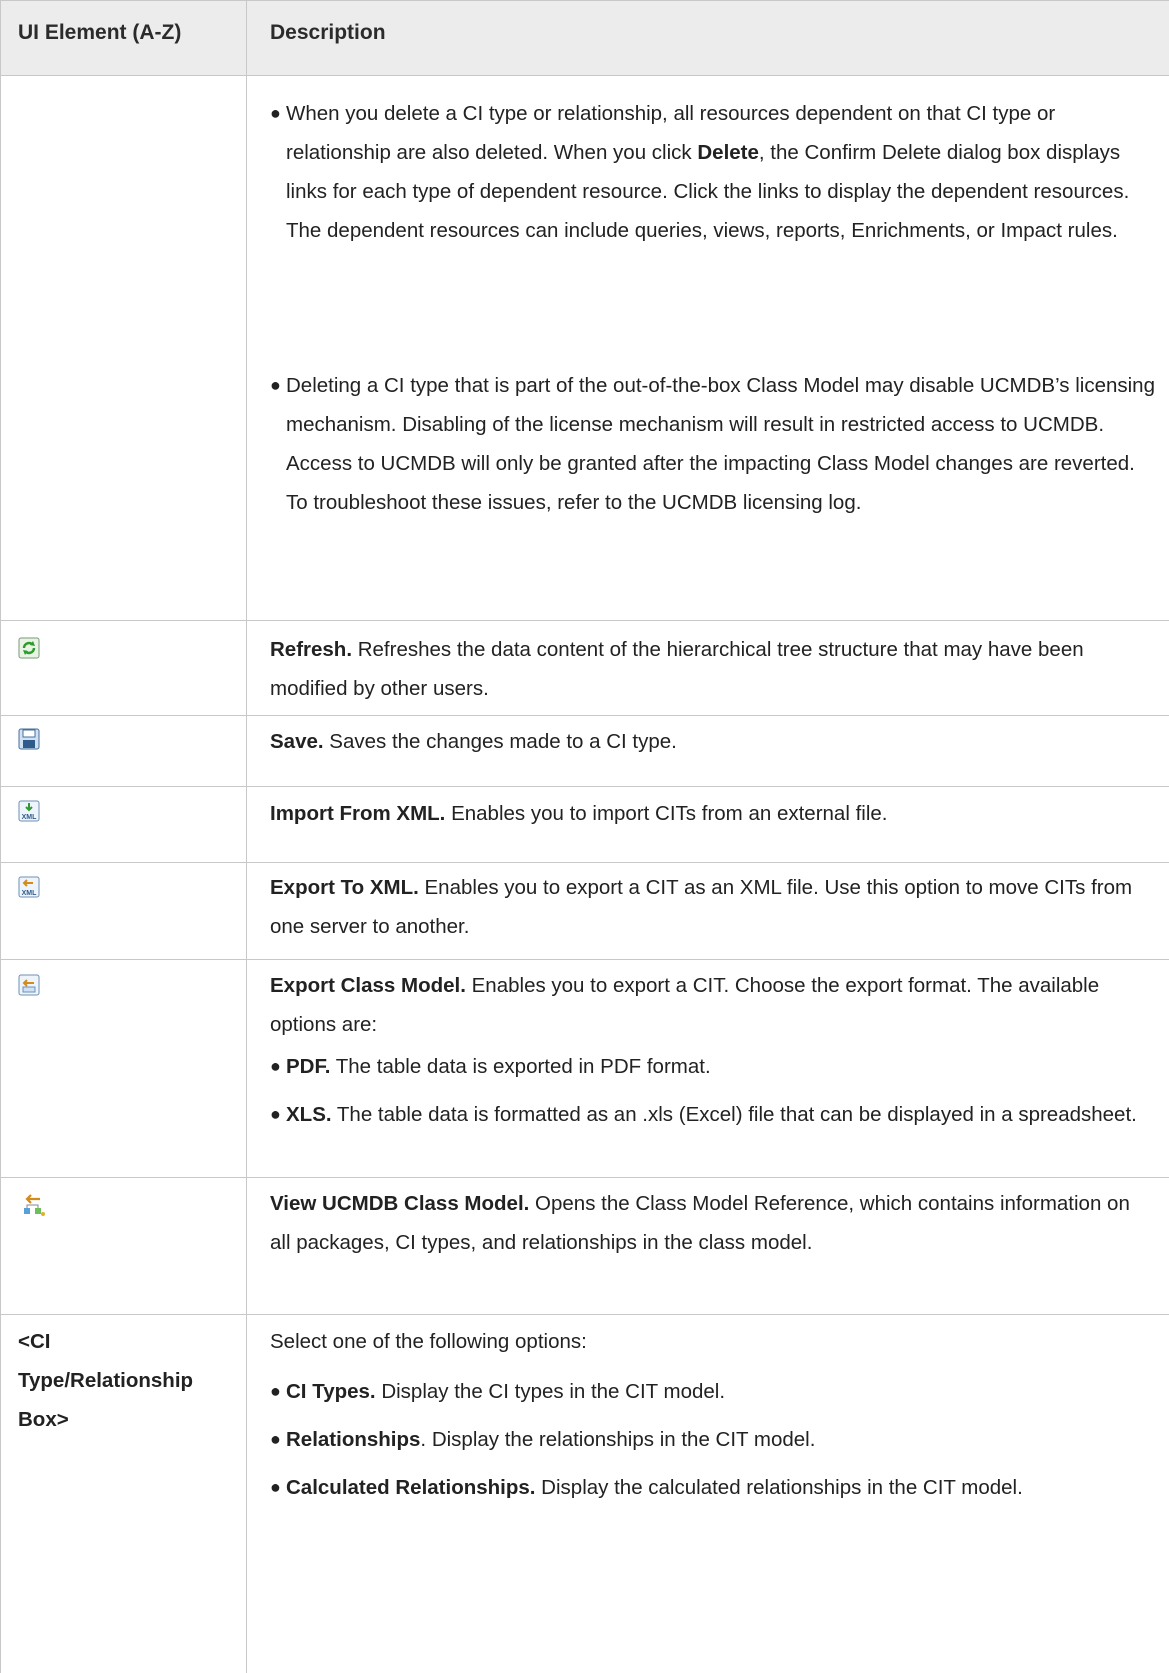 Image resolution: width=1169 pixels, height=1673 pixels. Describe the element at coordinates (331, 1391) in the screenshot. I see `ci-types-title: CI Types.` at that location.